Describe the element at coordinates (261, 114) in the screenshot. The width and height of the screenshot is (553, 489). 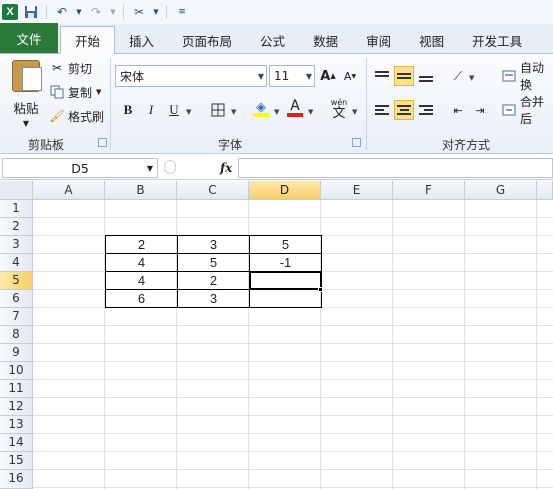
I see `fill-color-bar` at that location.